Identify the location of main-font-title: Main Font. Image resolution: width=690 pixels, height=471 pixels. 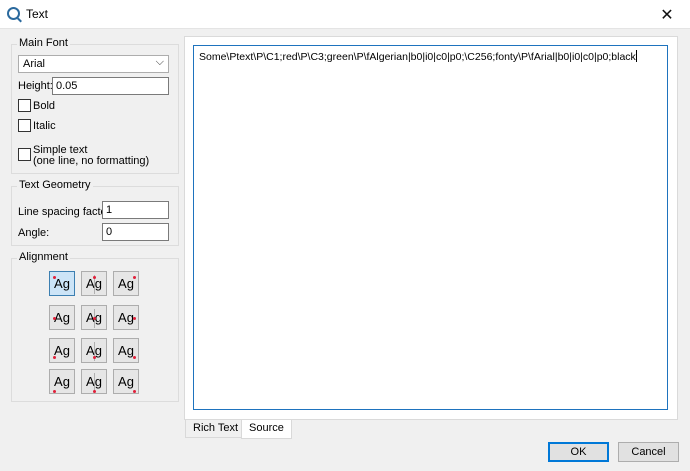
(43, 43).